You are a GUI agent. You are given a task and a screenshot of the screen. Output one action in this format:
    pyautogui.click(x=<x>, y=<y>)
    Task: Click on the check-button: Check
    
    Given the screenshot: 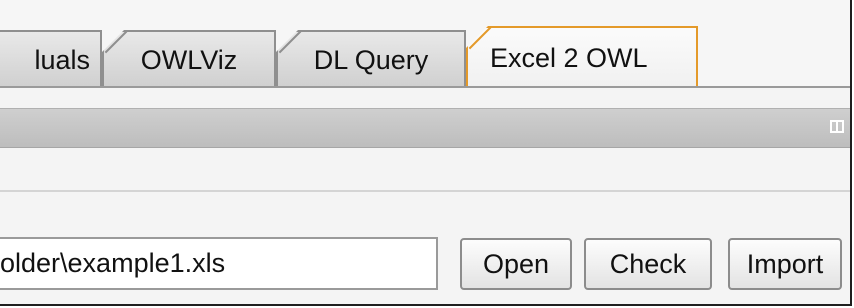 What is the action you would take?
    pyautogui.click(x=648, y=264)
    